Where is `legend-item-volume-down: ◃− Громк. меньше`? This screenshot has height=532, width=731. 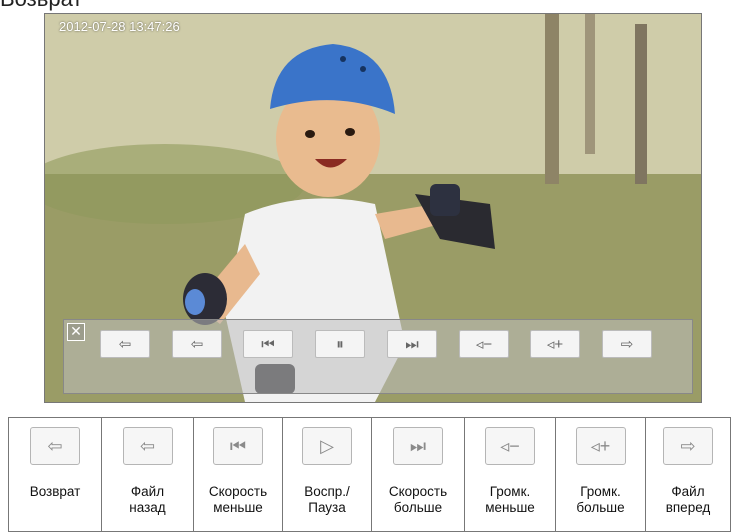
legend-item-volume-down: ◃− Громк. меньше is located at coordinates (510, 474).